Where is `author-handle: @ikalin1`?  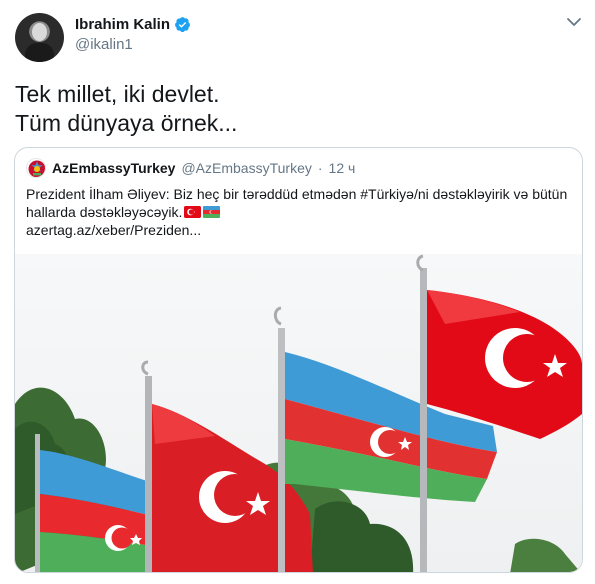
author-handle: @ikalin1 is located at coordinates (133, 44).